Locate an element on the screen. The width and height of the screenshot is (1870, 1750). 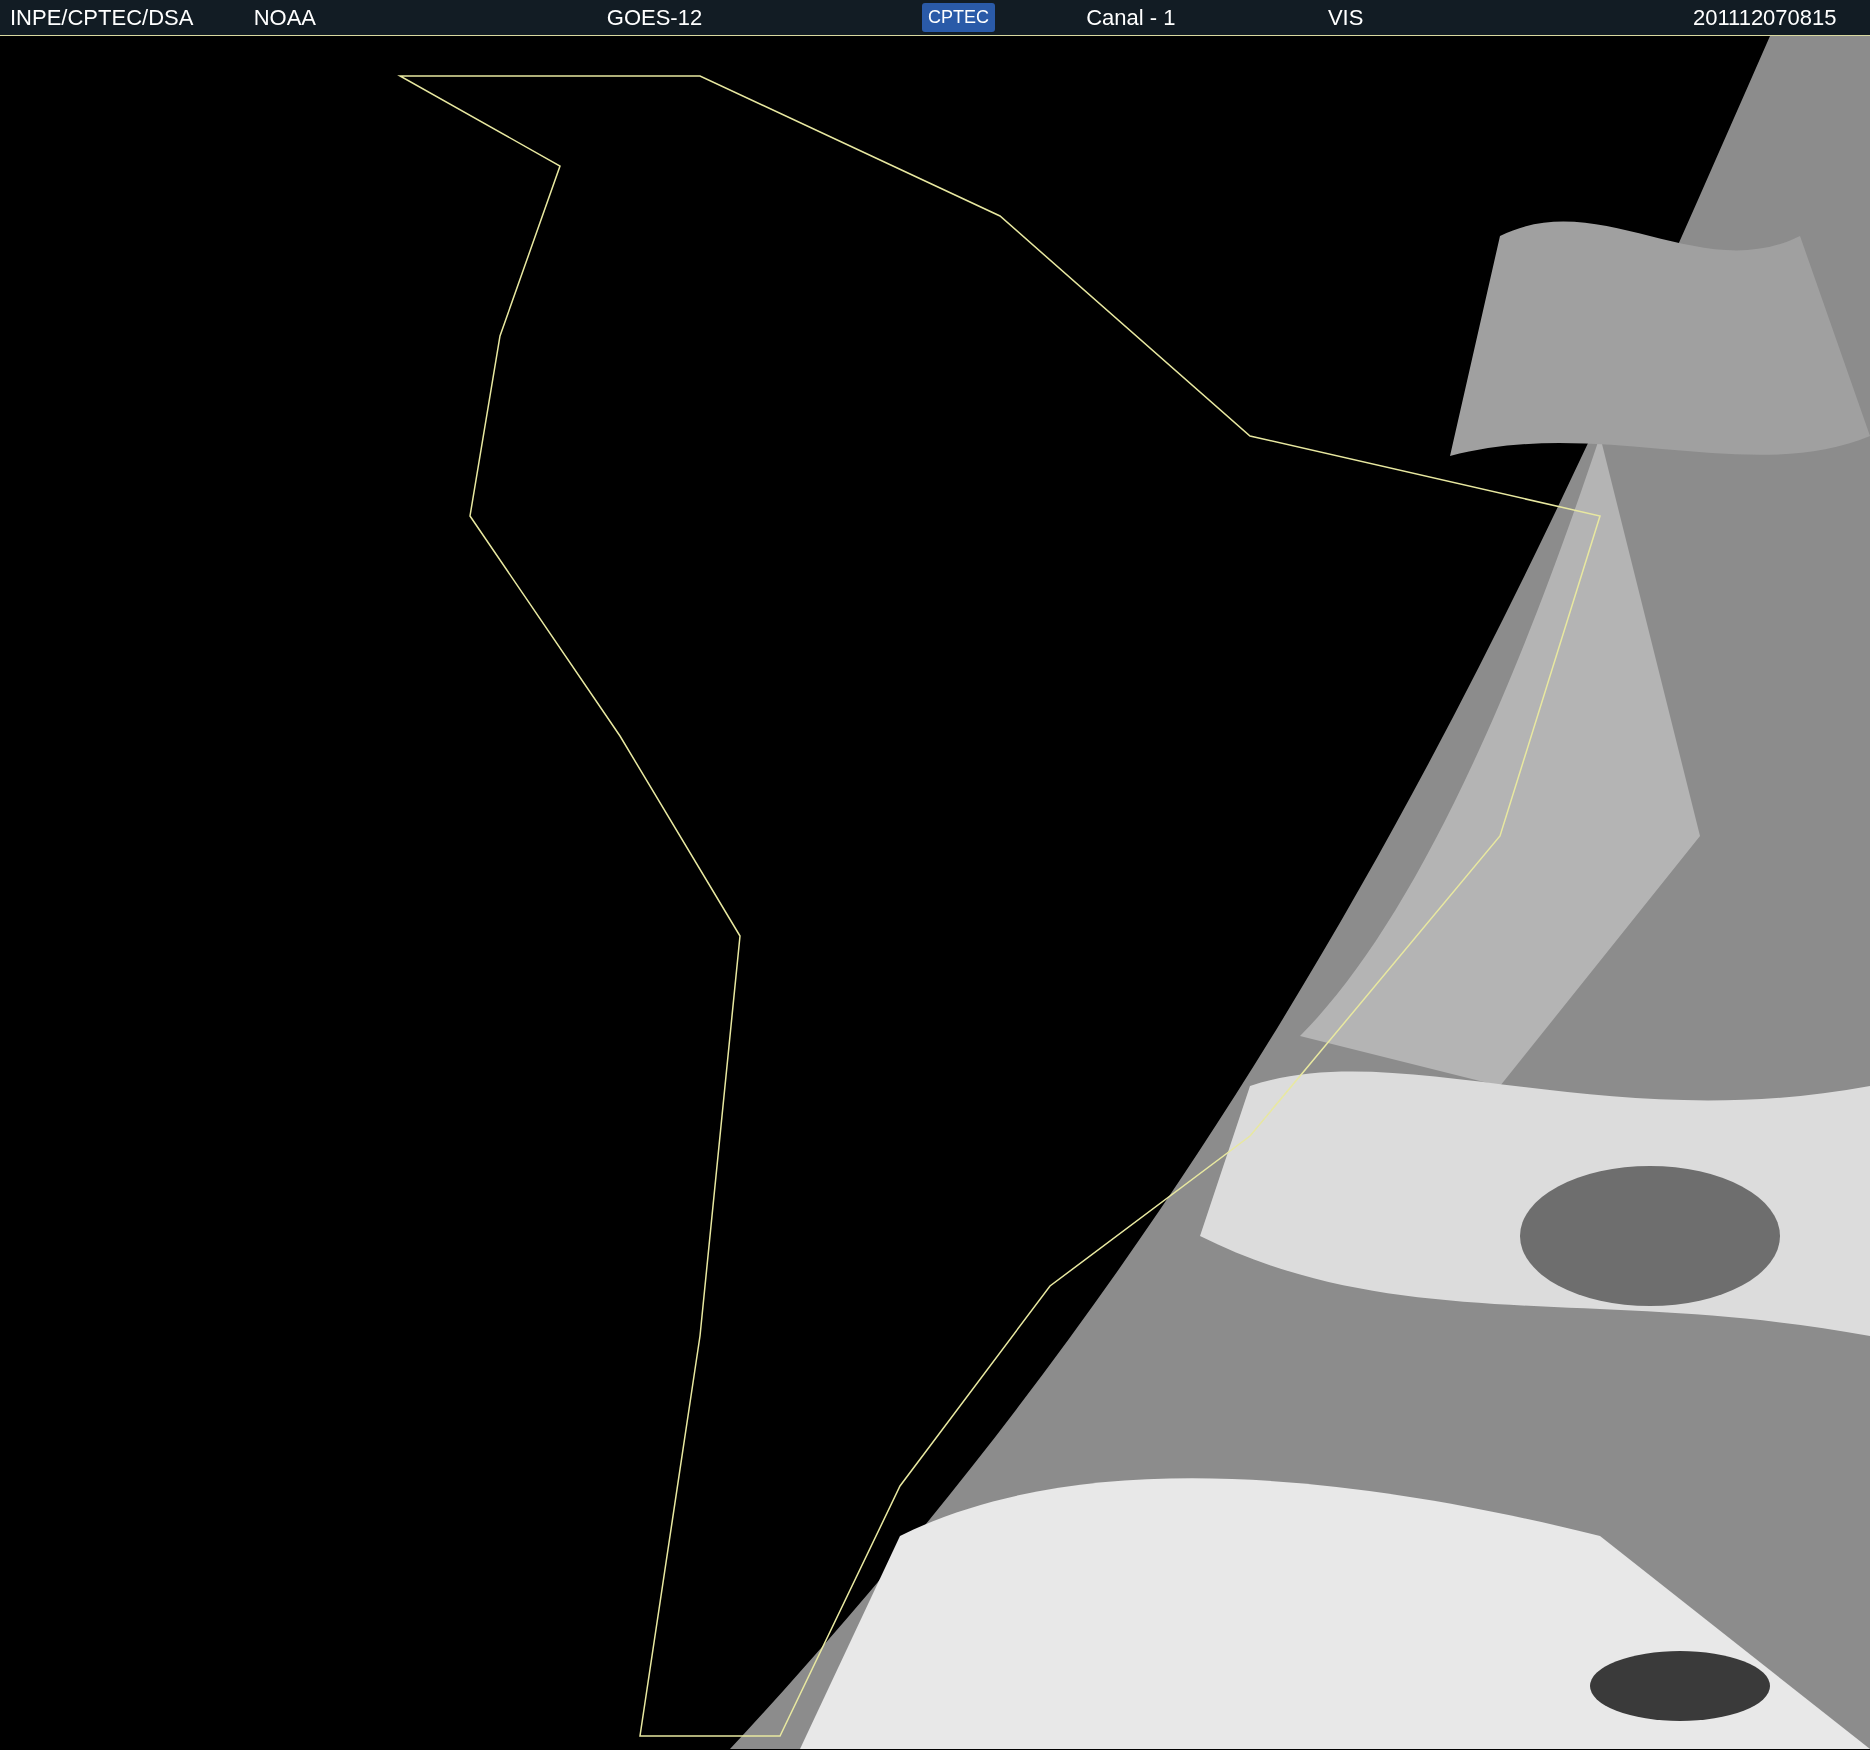
header-text: 201112070815 is located at coordinates (1764, 17).